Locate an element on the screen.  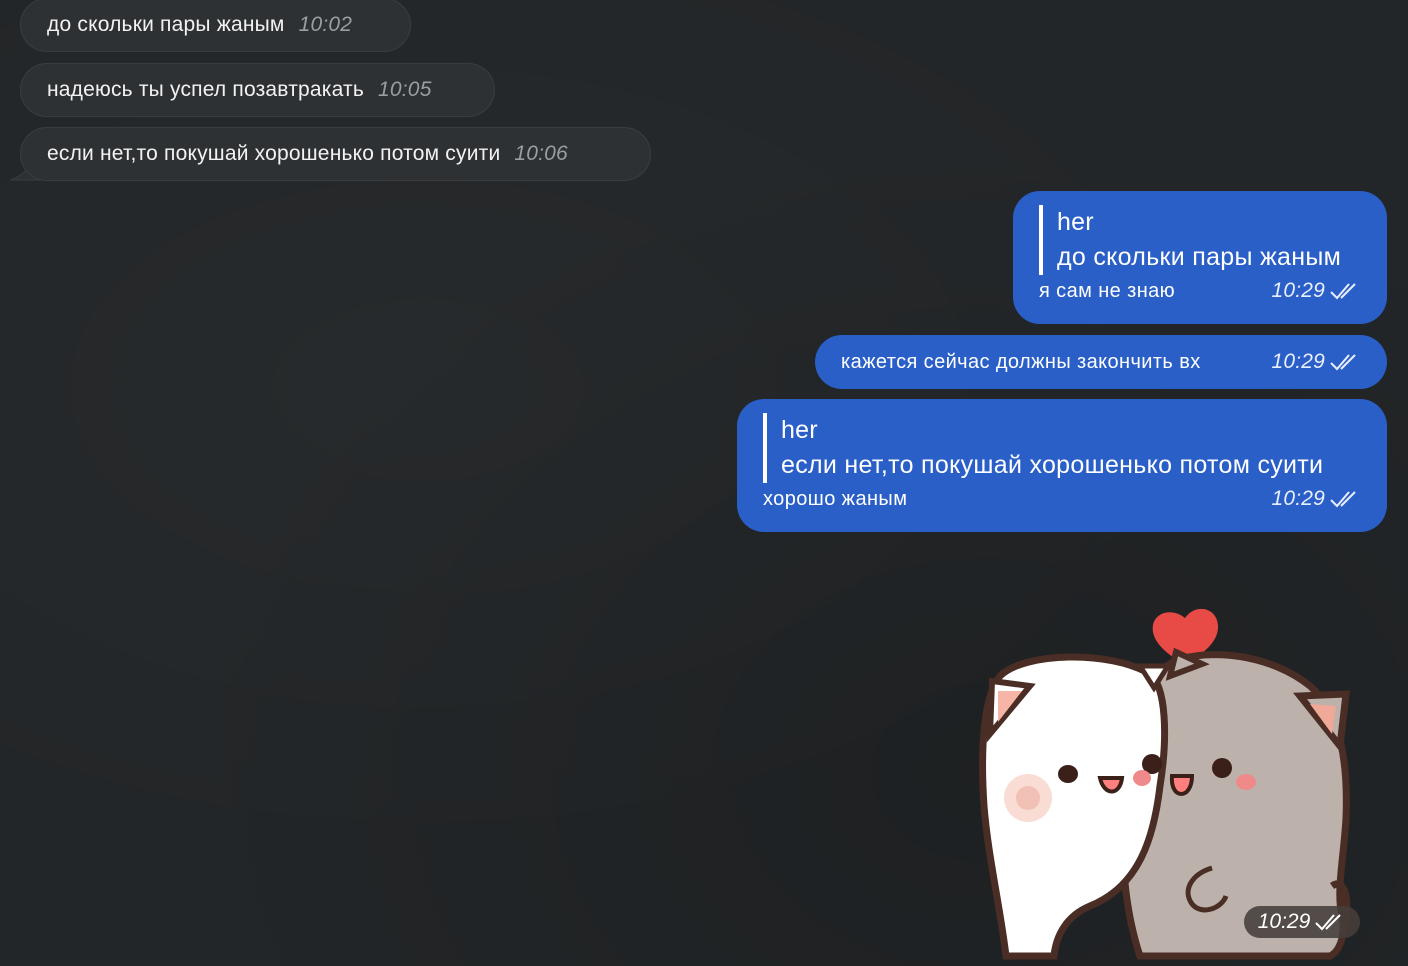
message-text: хорошо жаным is located at coordinates (835, 498).